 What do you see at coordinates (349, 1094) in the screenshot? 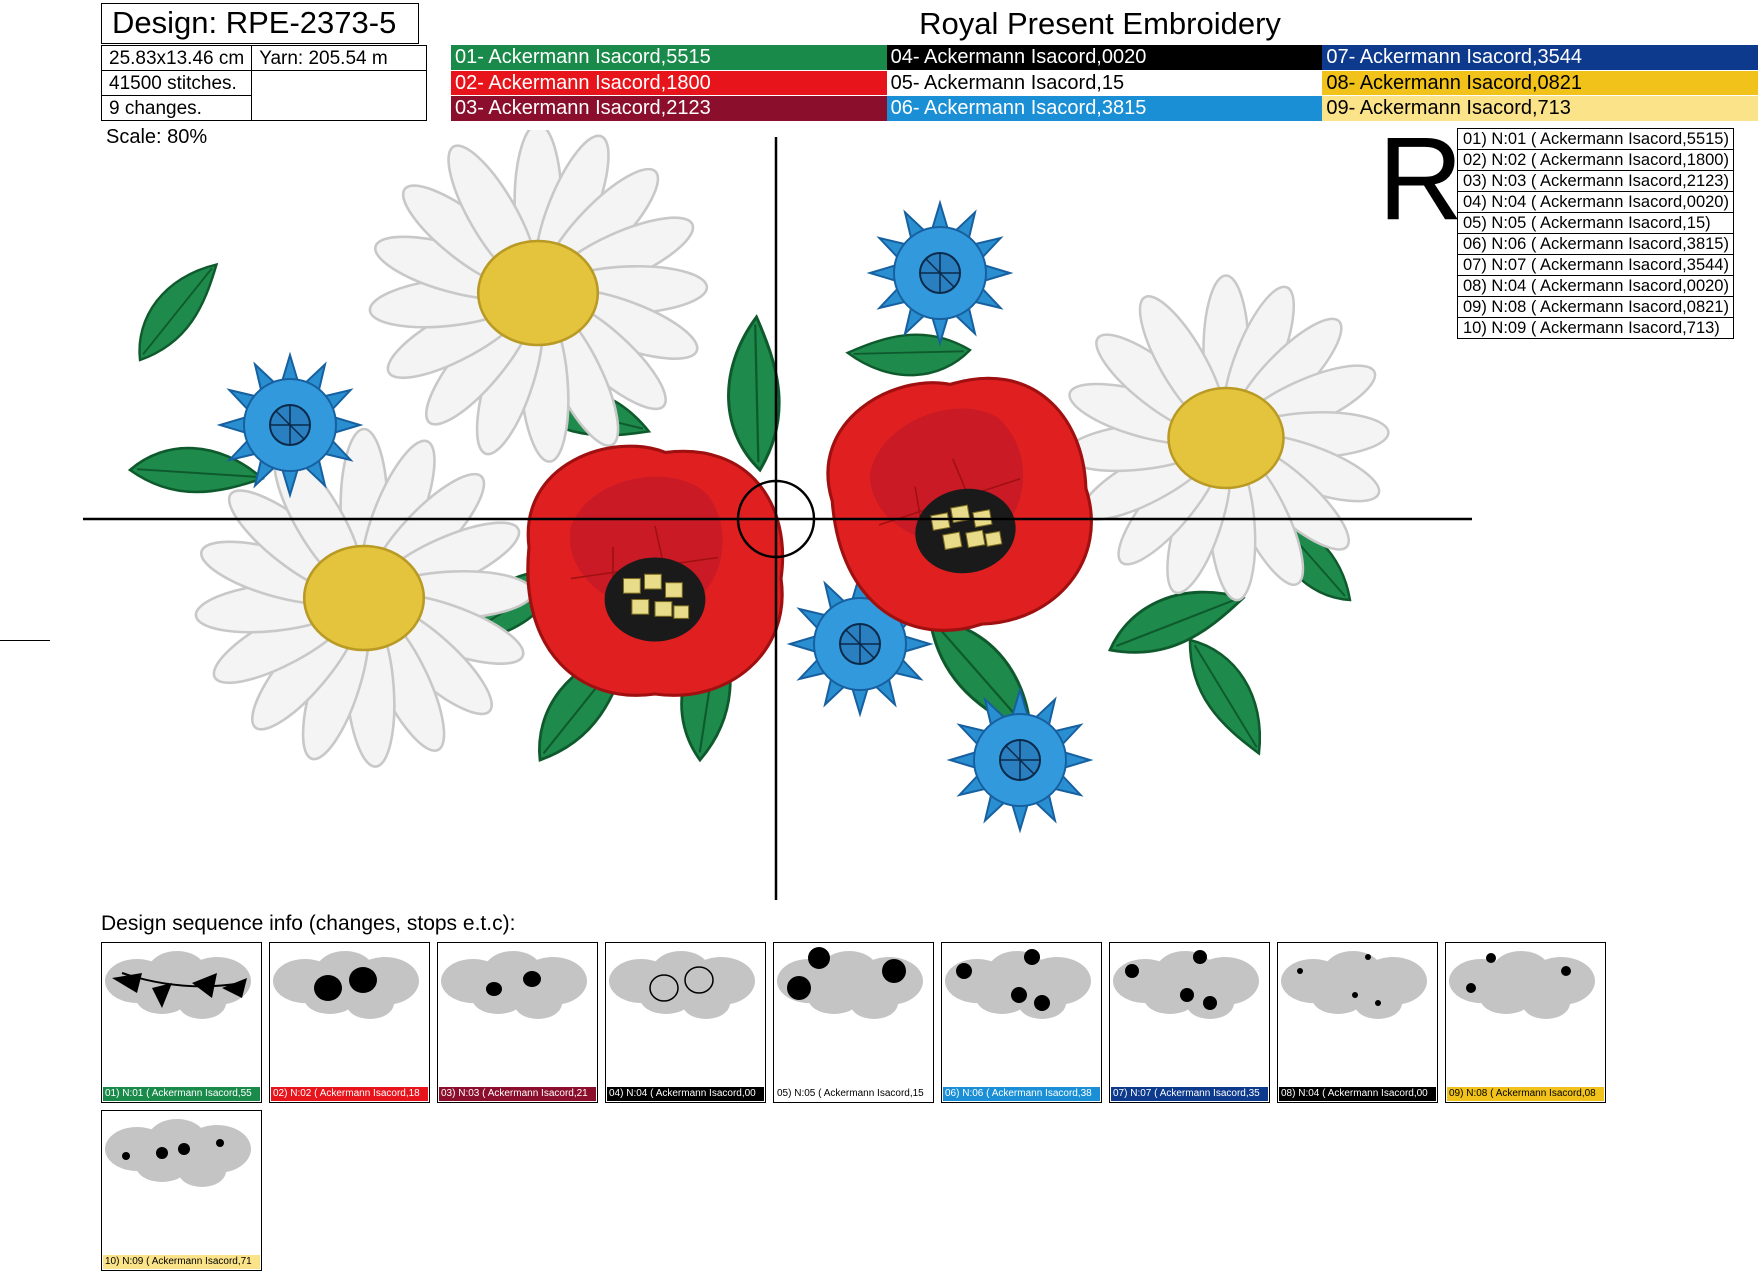
I see `thumbnail-label: 02) N:02 ( Ackermann Isacord,18` at bounding box center [349, 1094].